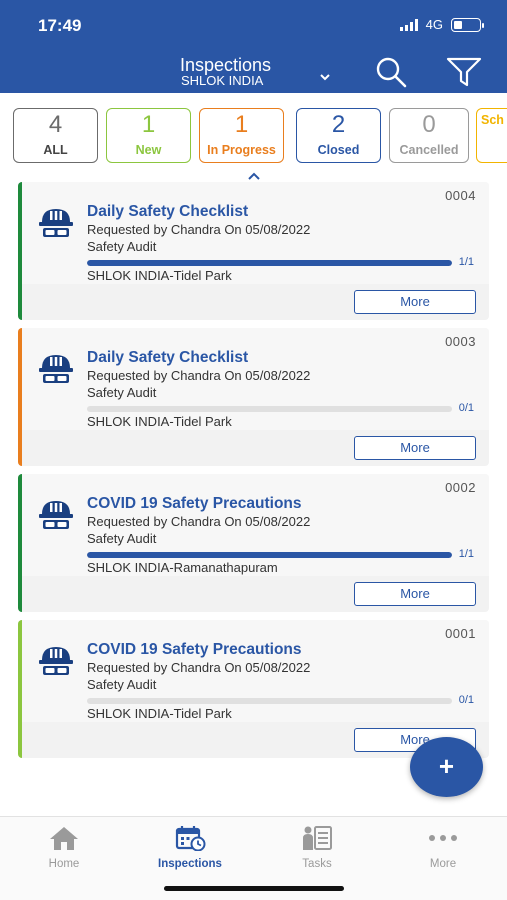  Describe the element at coordinates (491, 135) in the screenshot. I see `tab-scheduled: Sch` at that location.